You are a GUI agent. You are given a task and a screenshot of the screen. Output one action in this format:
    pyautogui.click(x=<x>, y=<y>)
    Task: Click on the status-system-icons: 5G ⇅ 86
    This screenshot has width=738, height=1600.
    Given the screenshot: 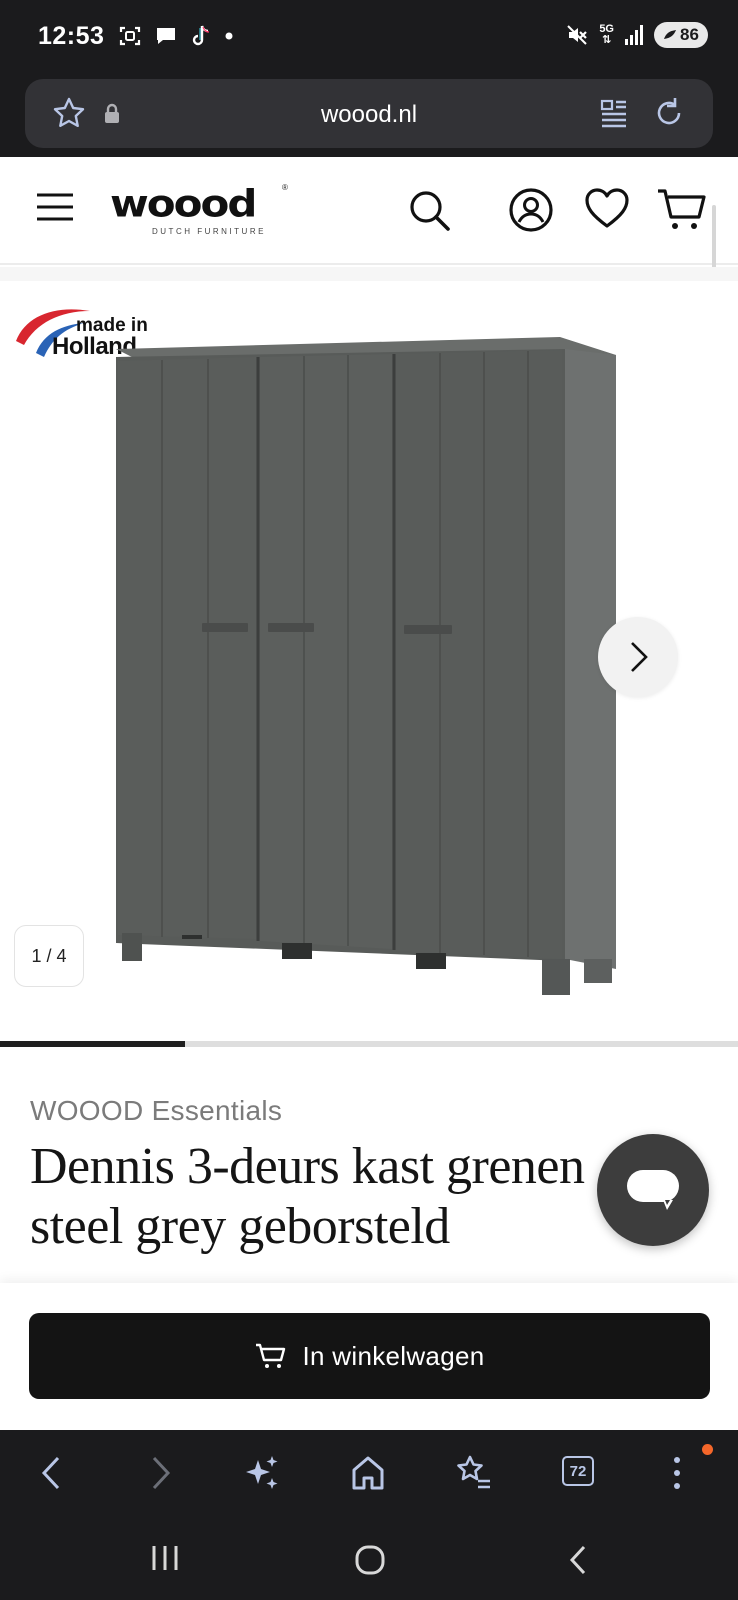 What is the action you would take?
    pyautogui.click(x=636, y=35)
    